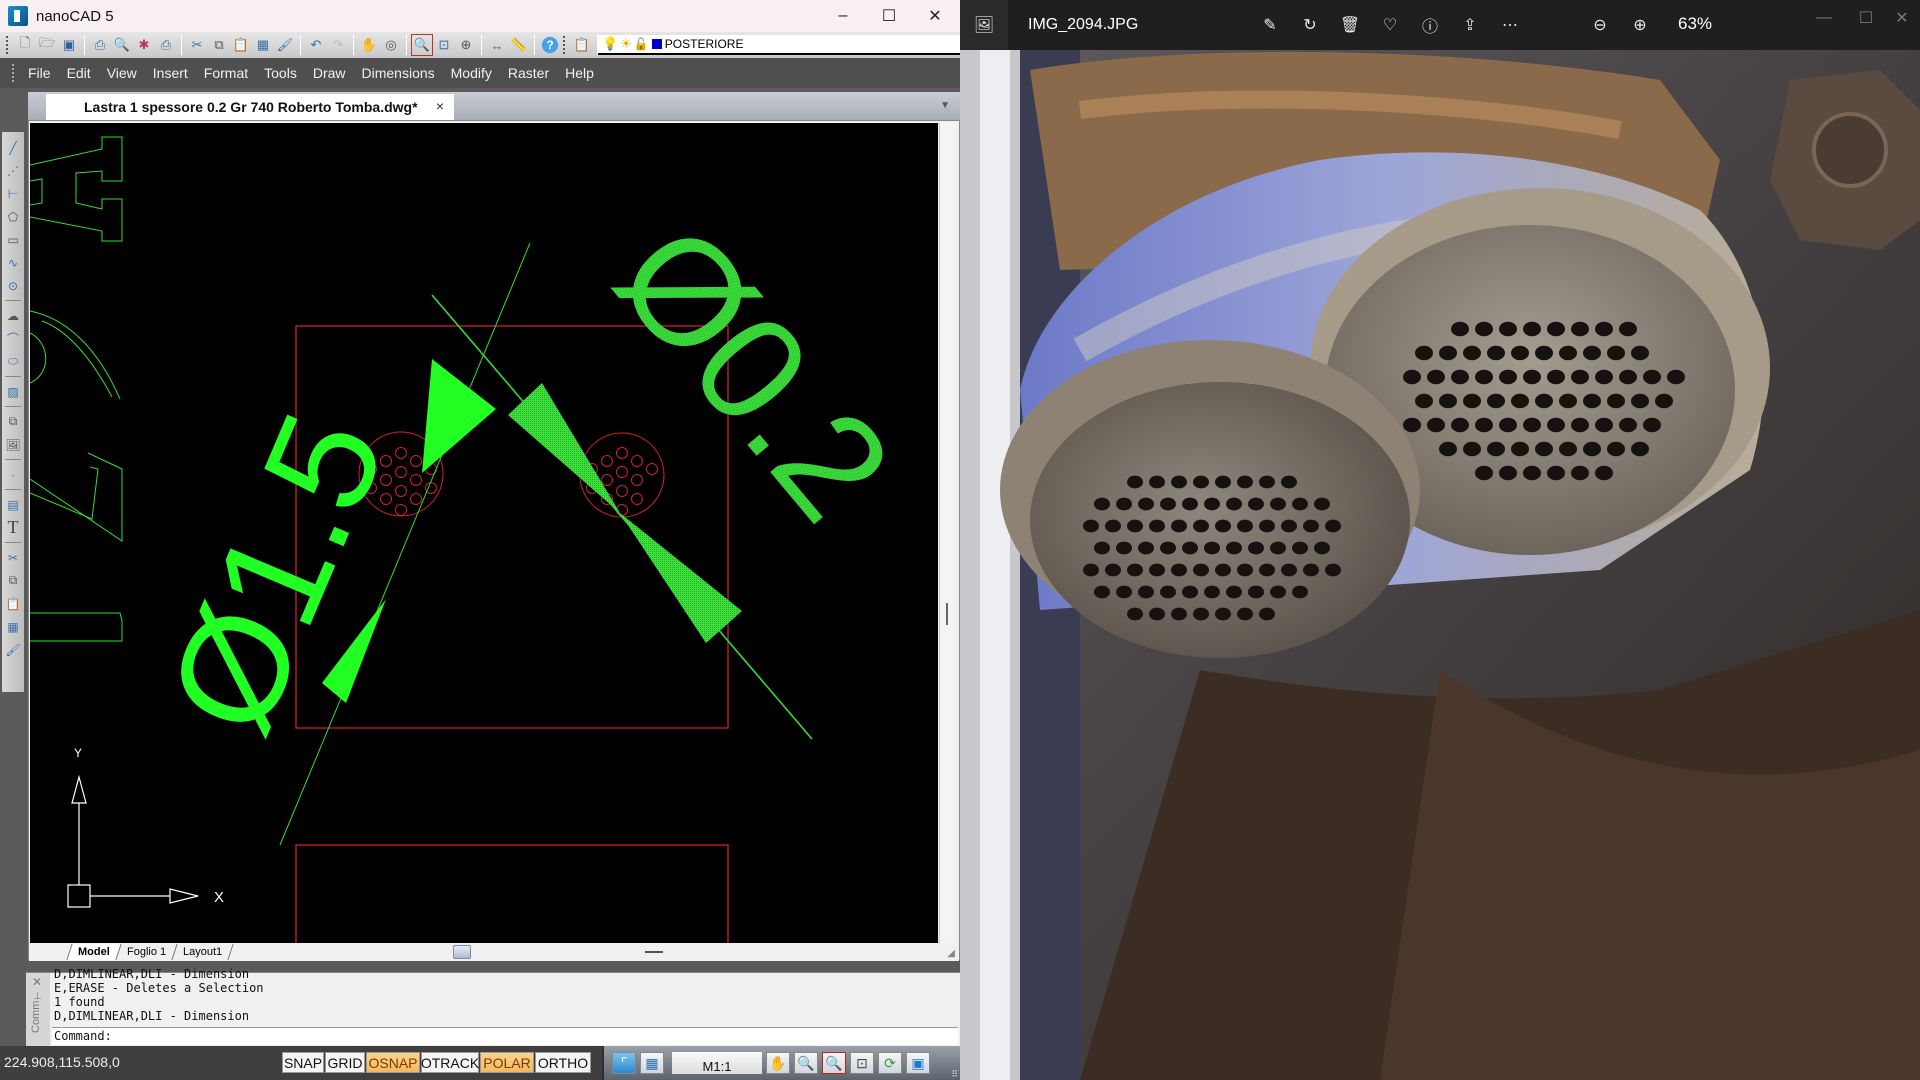 Image resolution: width=1920 pixels, height=1080 pixels. What do you see at coordinates (37, 982) in the screenshot?
I see `close-panel-icon: ✕` at bounding box center [37, 982].